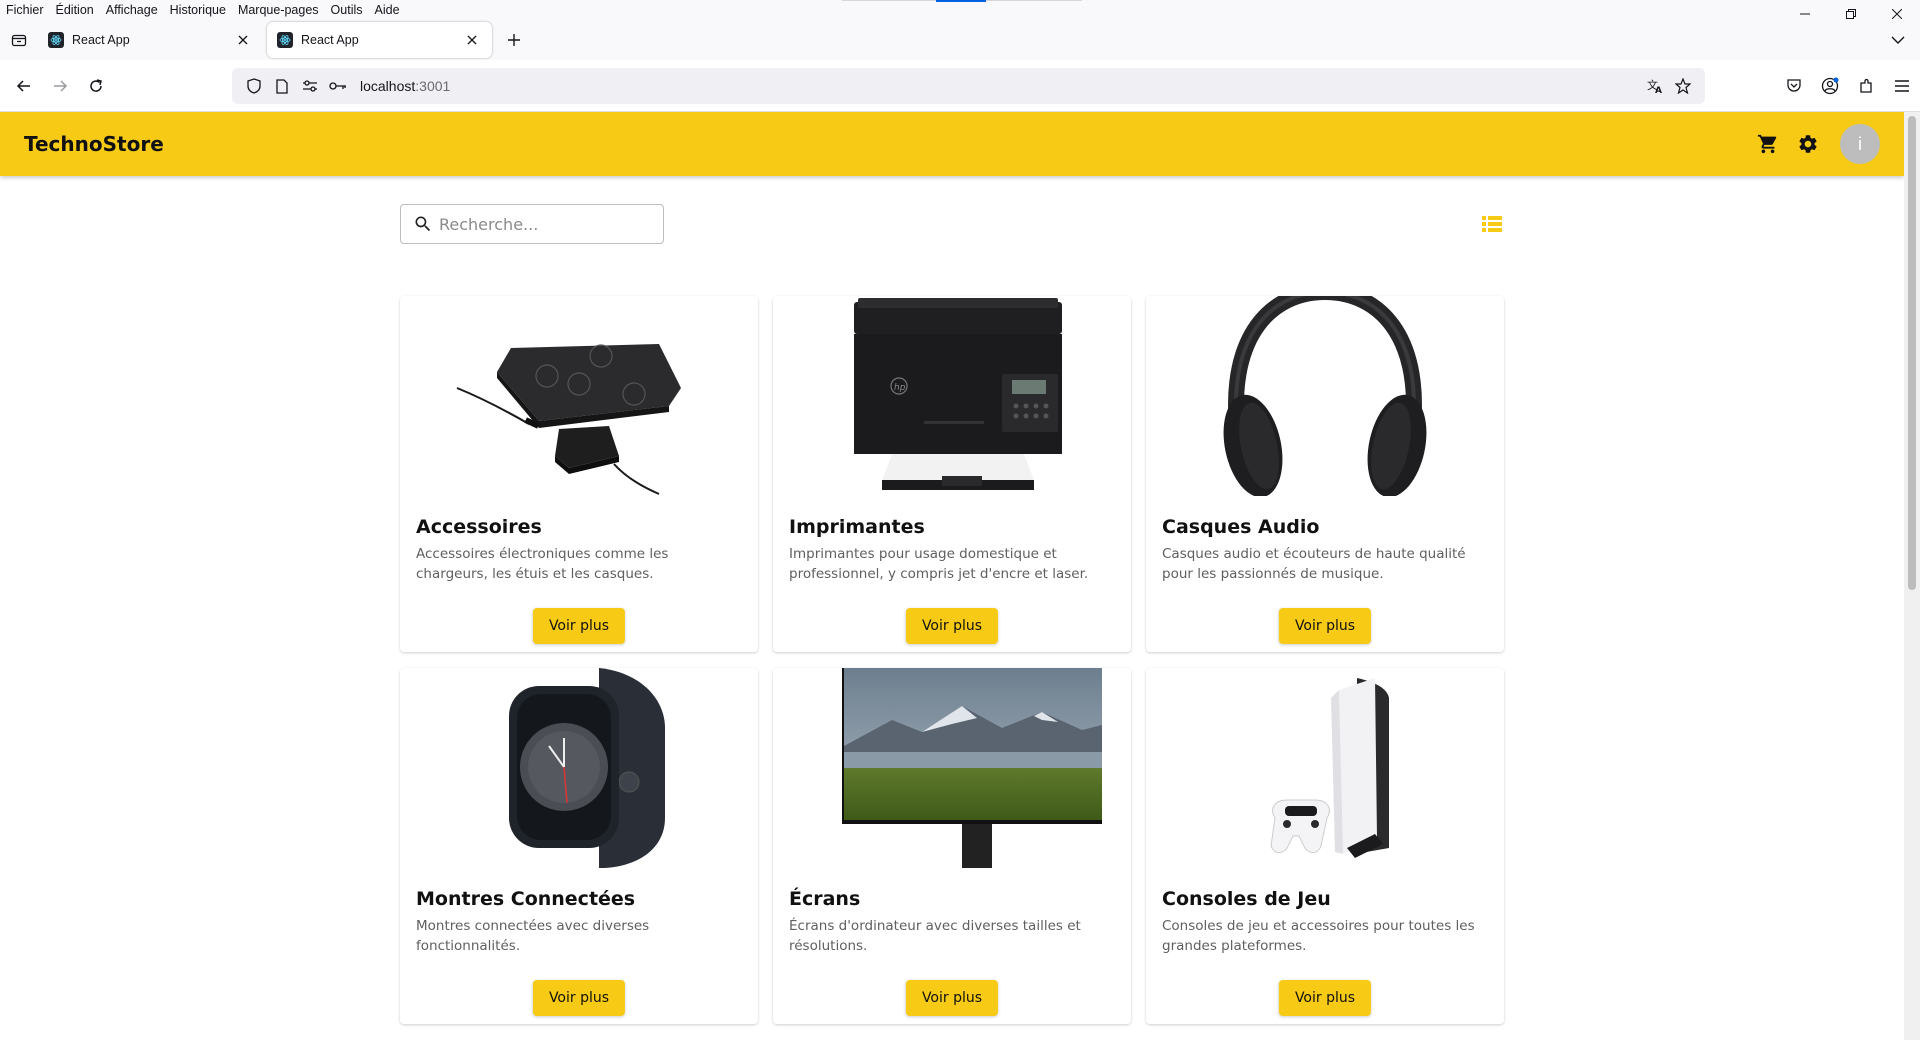 This screenshot has height=1040, width=1920. I want to click on page-icon, so click(282, 86).